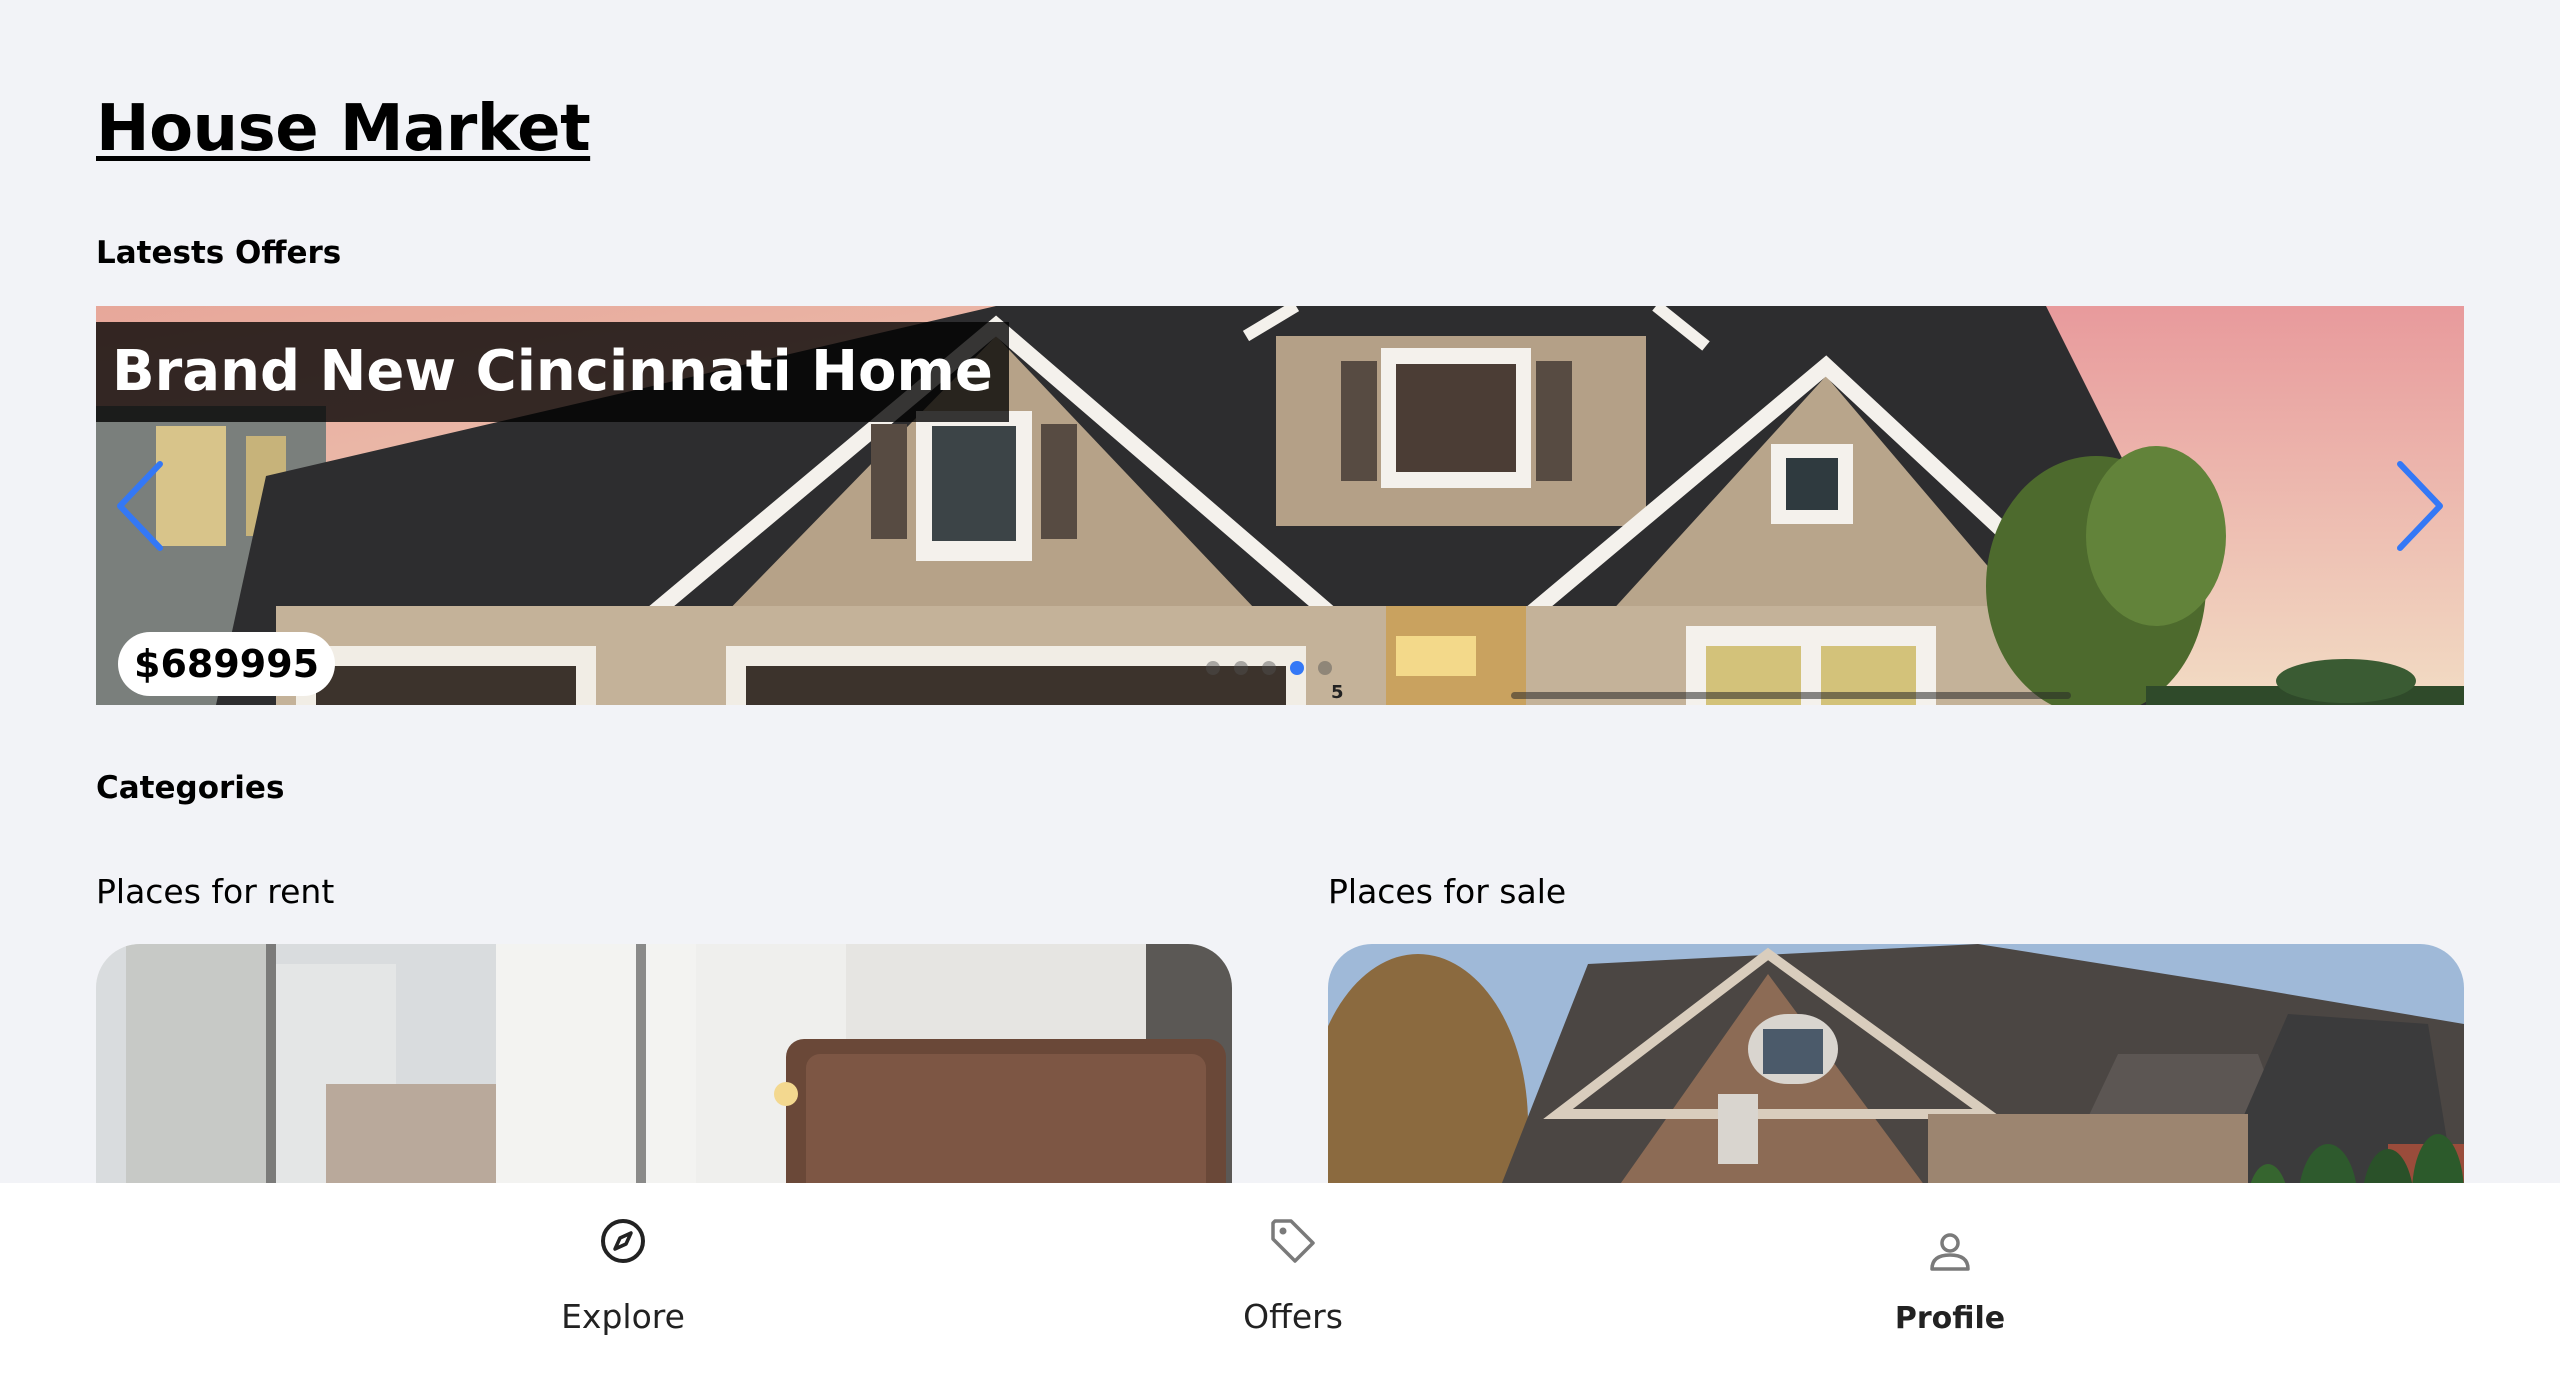  I want to click on slider-next-button, so click(2420, 506).